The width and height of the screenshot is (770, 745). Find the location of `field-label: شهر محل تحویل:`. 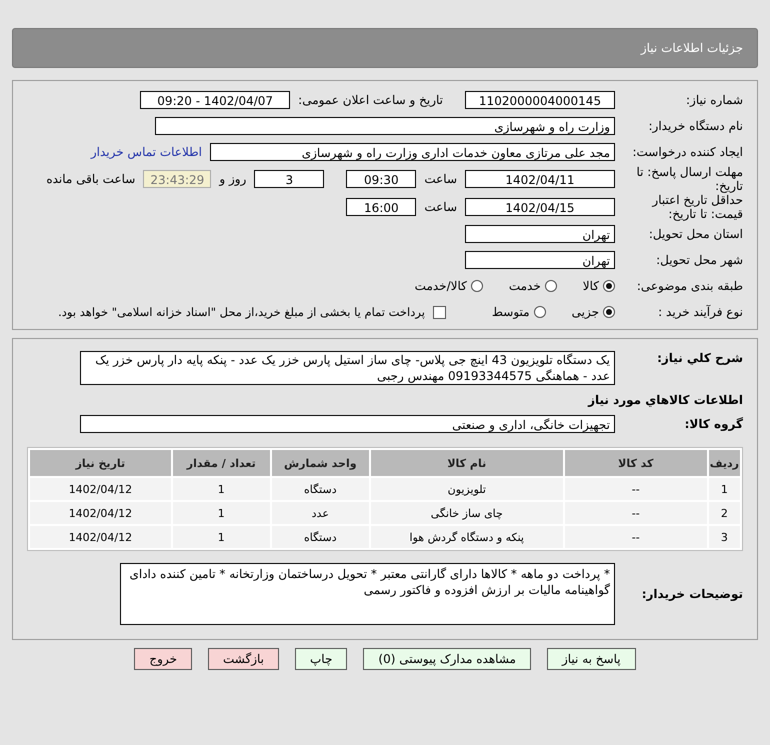

field-label: شهر محل تحویل: is located at coordinates (699, 260).